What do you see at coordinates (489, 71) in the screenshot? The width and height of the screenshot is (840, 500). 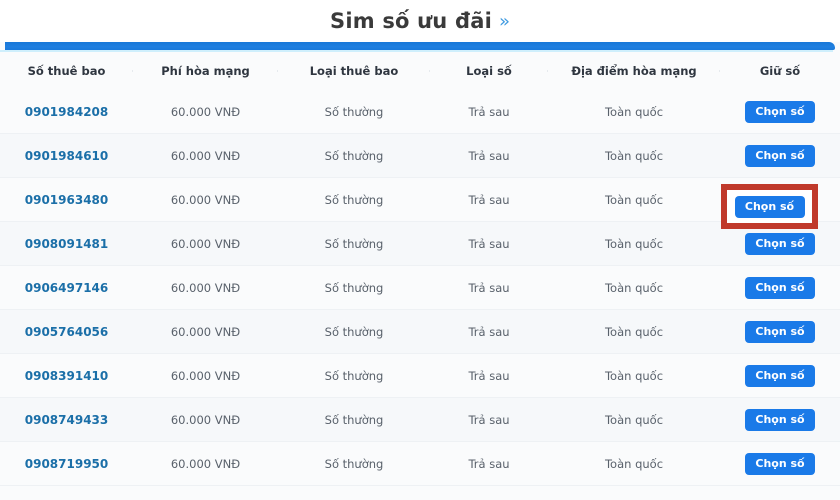 I see `column-header-num_type: Loại số` at bounding box center [489, 71].